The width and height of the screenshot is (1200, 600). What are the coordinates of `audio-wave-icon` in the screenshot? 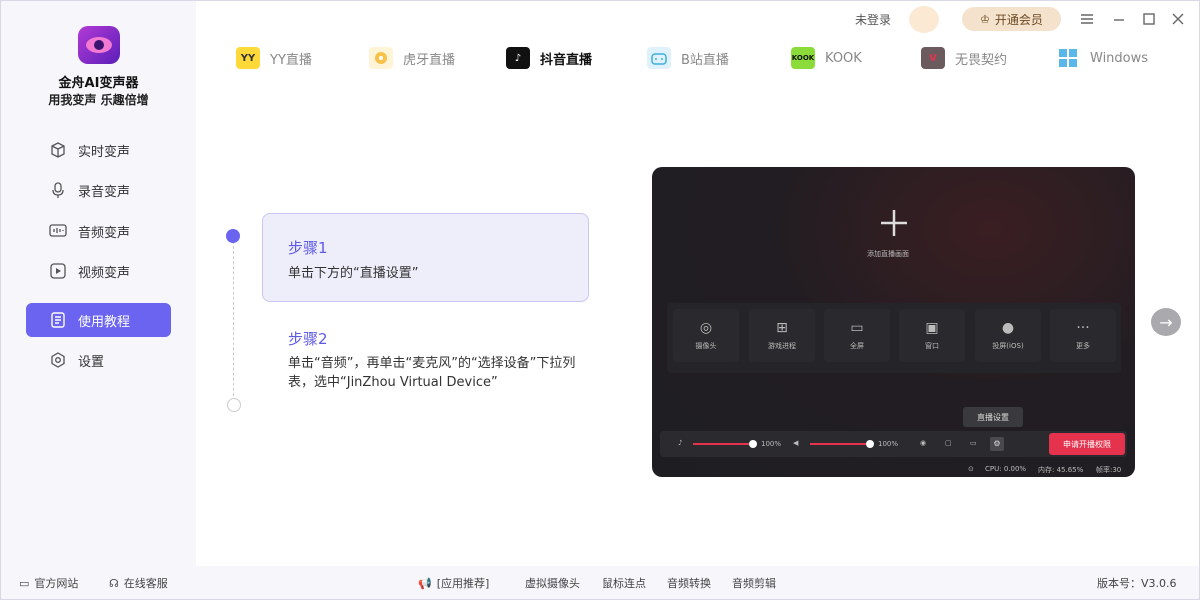 It's located at (58, 231).